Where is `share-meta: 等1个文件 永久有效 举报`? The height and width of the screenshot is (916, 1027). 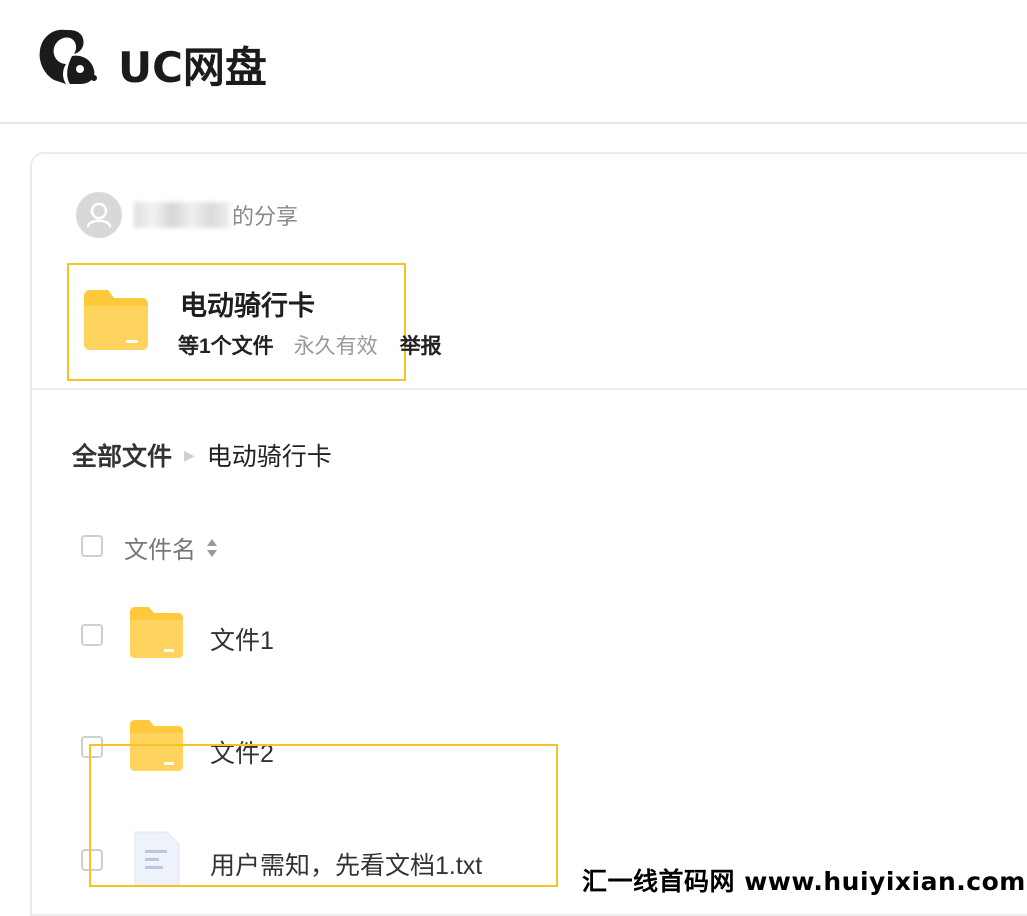
share-meta: 等1个文件 永久有效 举报 is located at coordinates (310, 345).